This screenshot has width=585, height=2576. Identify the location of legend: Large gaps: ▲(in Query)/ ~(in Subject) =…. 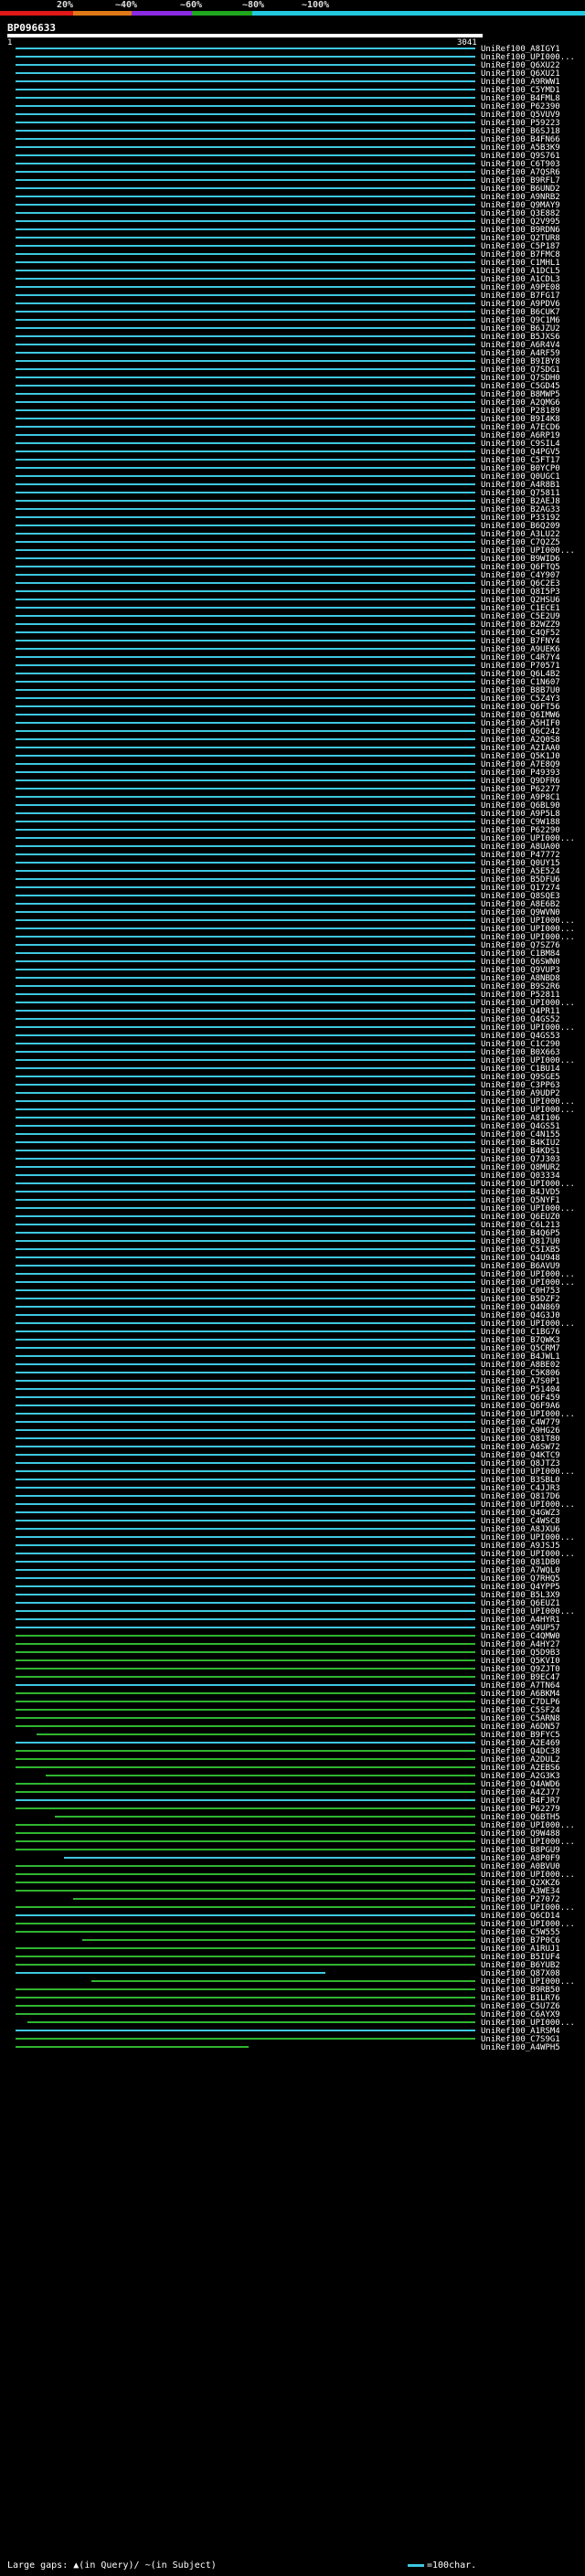
(295, 2565).